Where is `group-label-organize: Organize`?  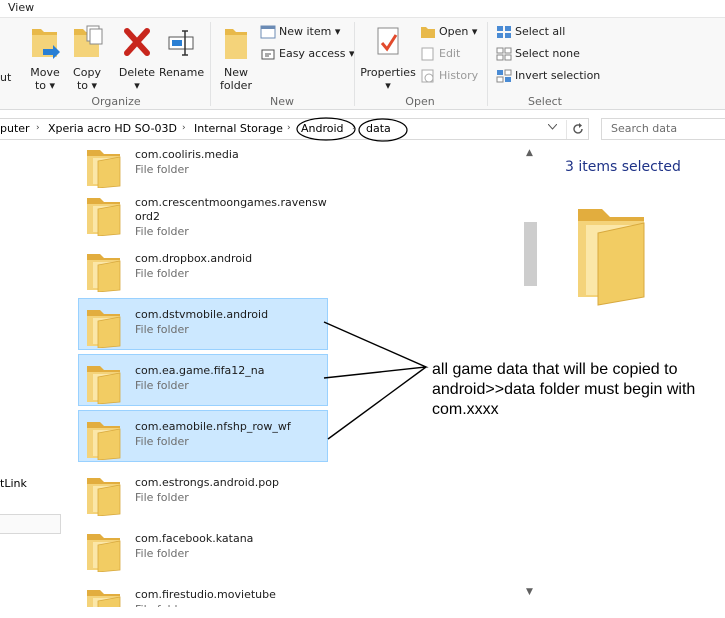 group-label-organize: Organize is located at coordinates (116, 101).